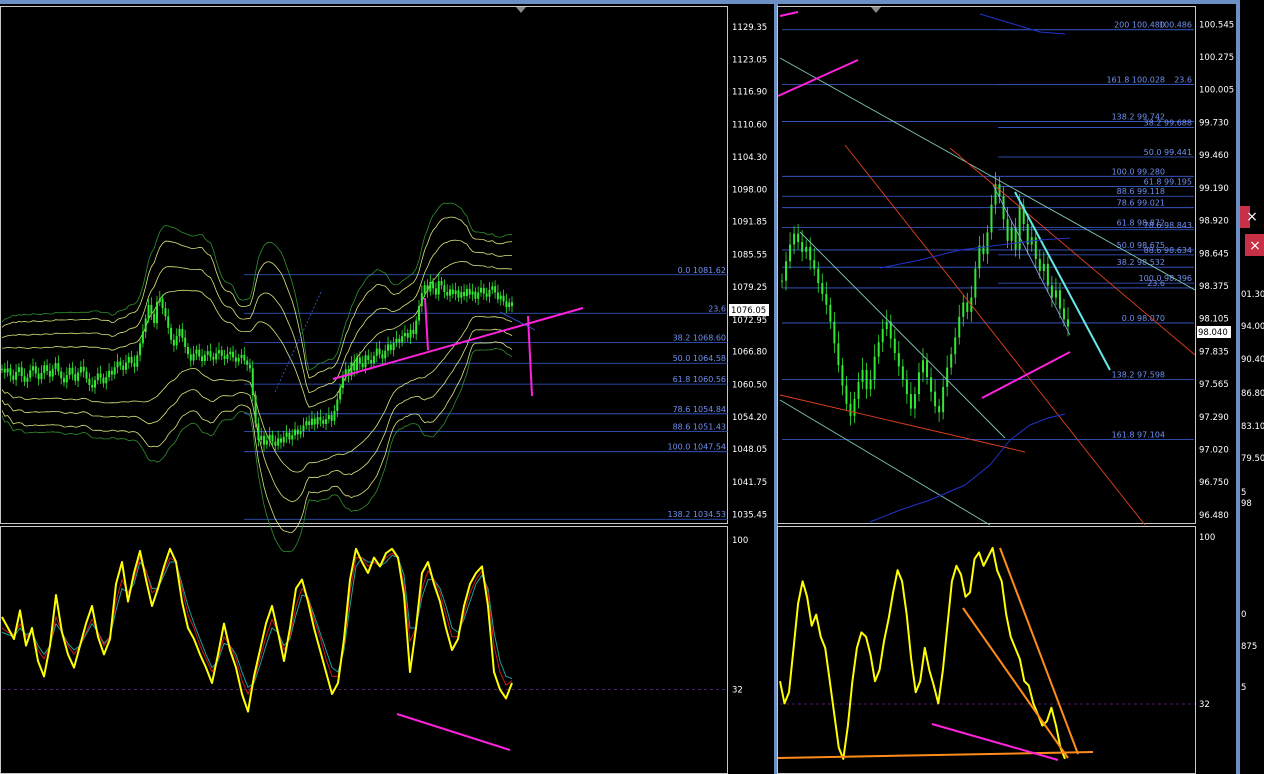 This screenshot has width=1264, height=774. I want to click on left-yaxis-tick: 1060.50, so click(749, 385).